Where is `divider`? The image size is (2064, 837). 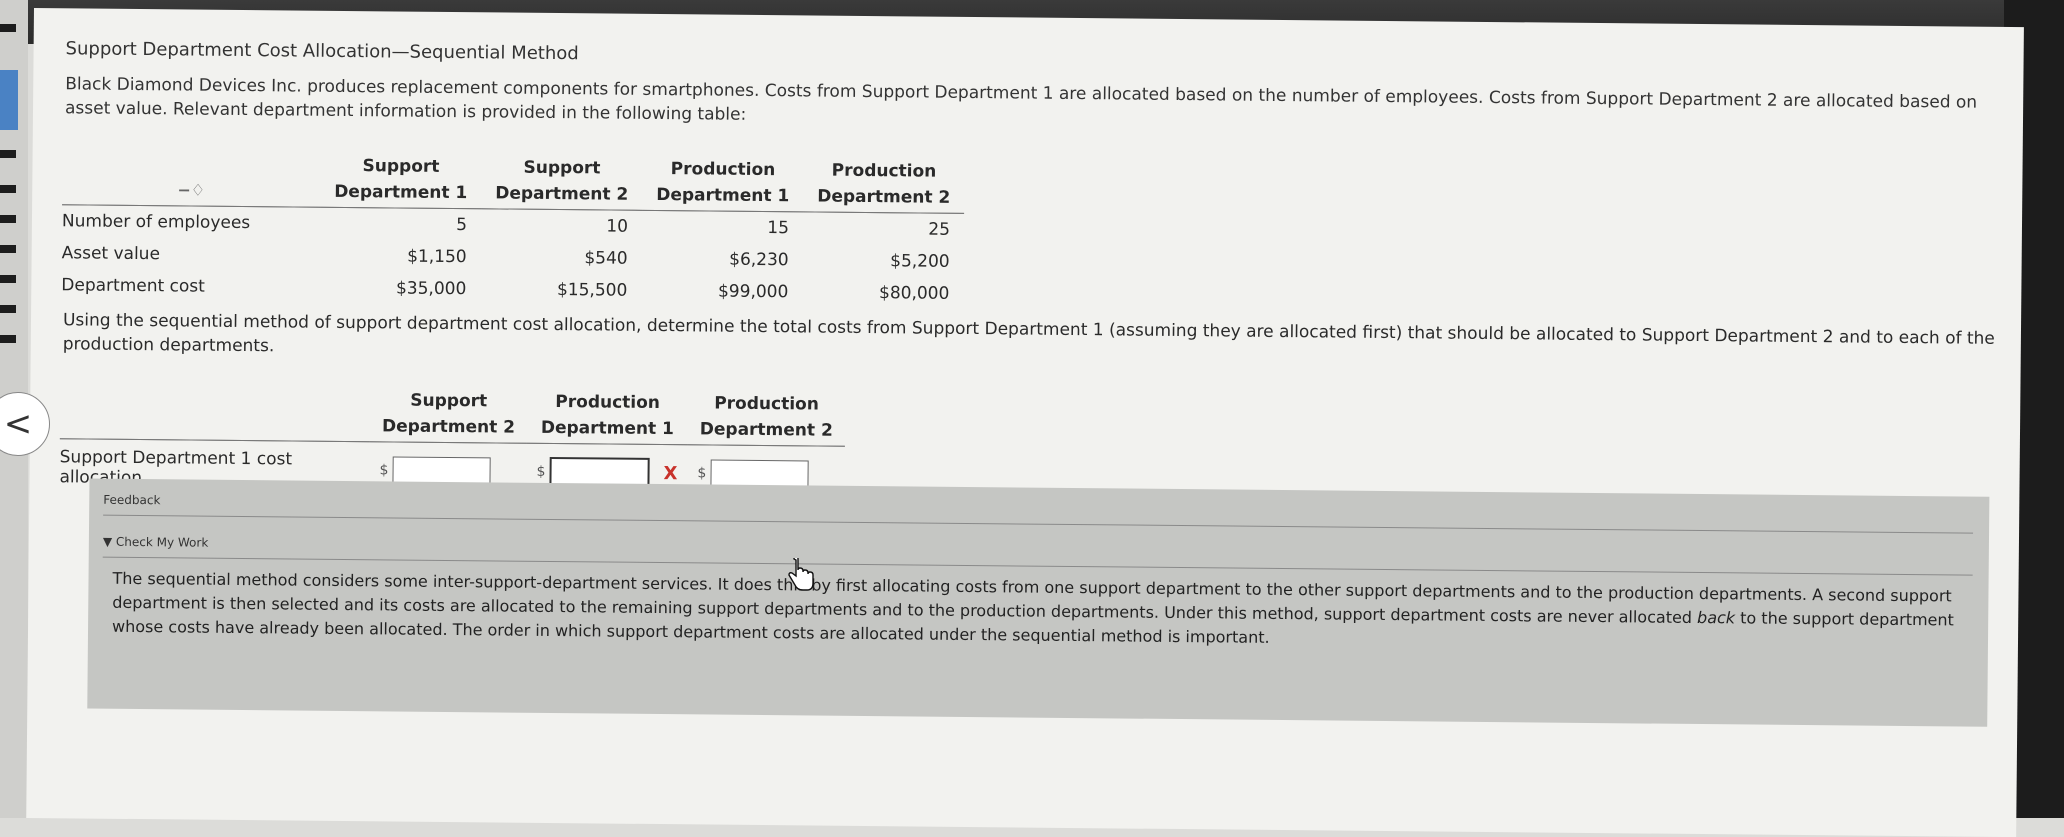 divider is located at coordinates (1038, 524).